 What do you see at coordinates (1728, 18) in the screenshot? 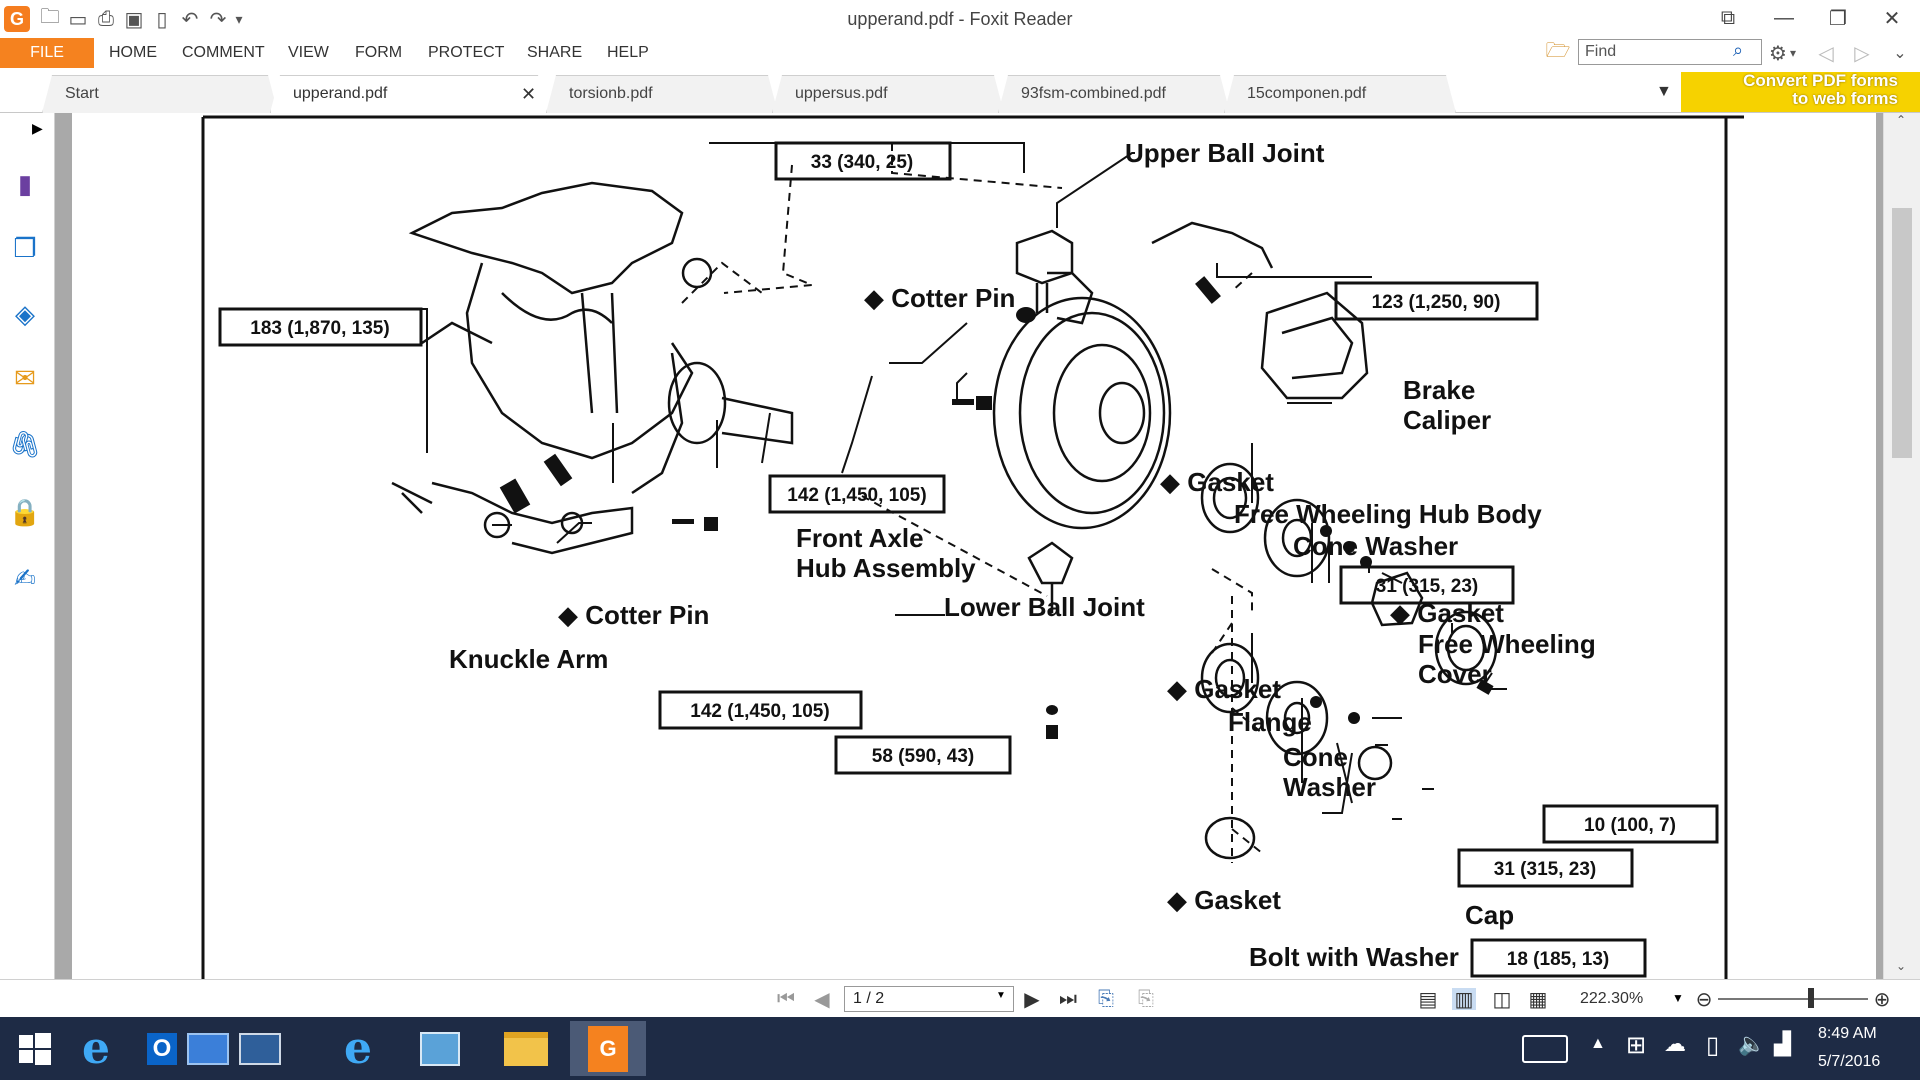
I see `restore-layout-icon: ⧉` at bounding box center [1728, 18].